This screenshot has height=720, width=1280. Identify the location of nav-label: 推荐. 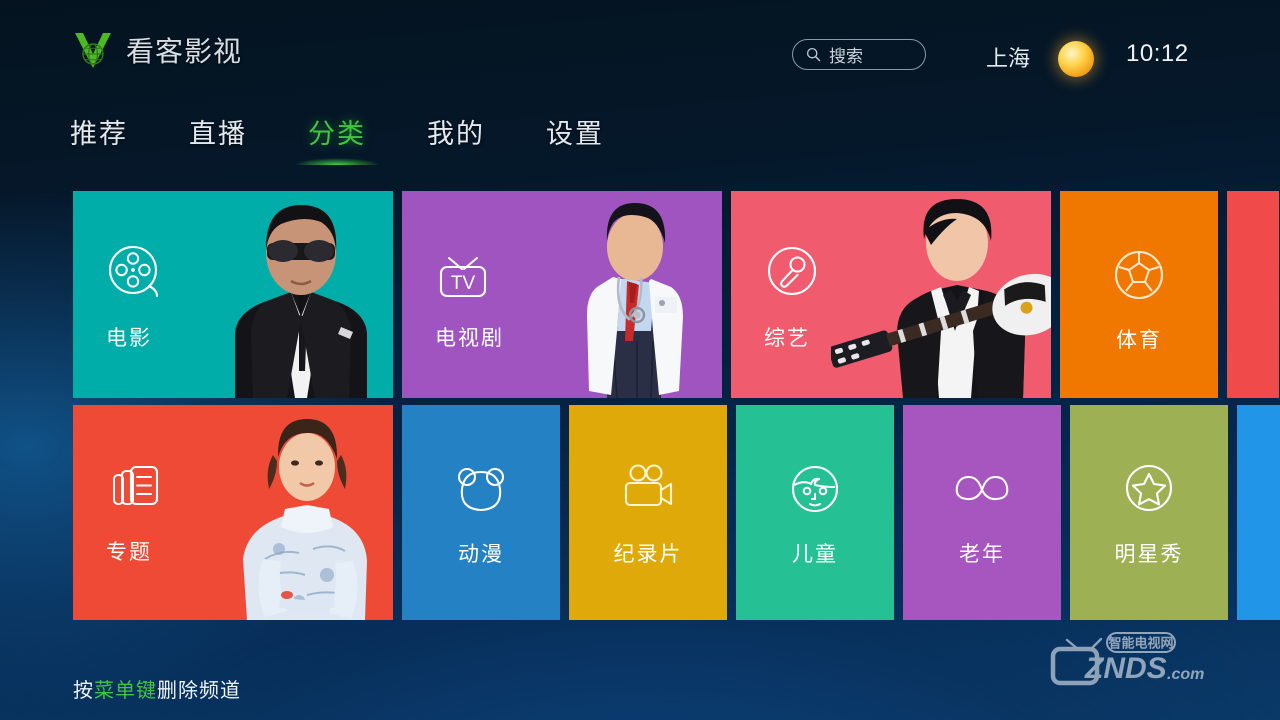
(99, 134).